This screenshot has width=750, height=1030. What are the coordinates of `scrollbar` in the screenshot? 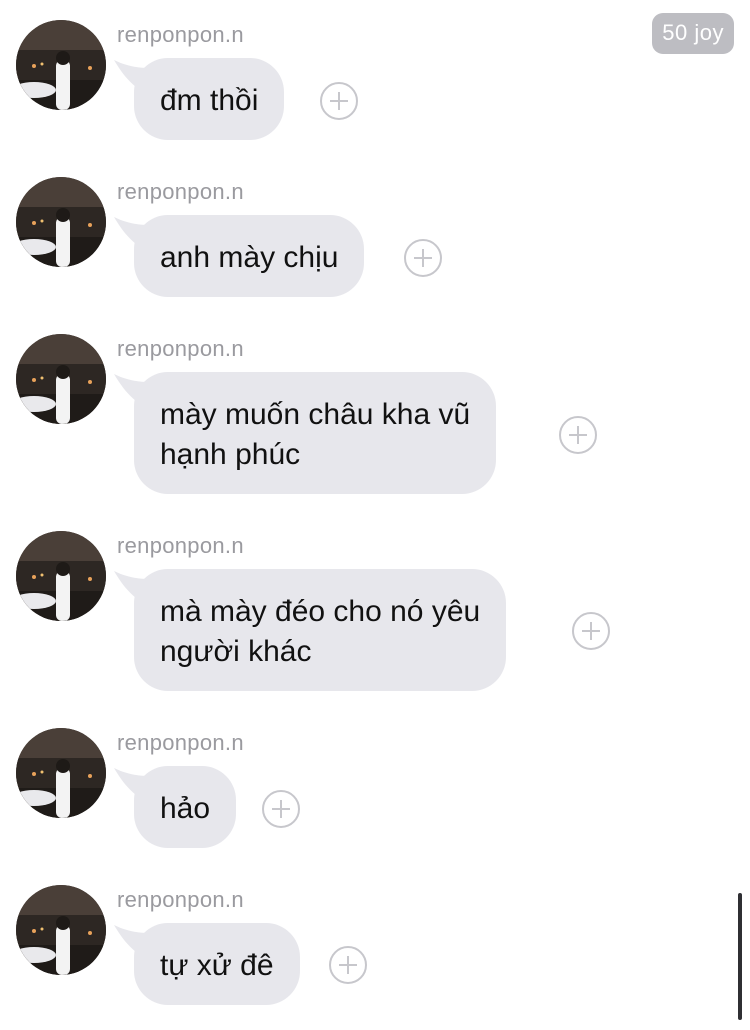 It's located at (740, 956).